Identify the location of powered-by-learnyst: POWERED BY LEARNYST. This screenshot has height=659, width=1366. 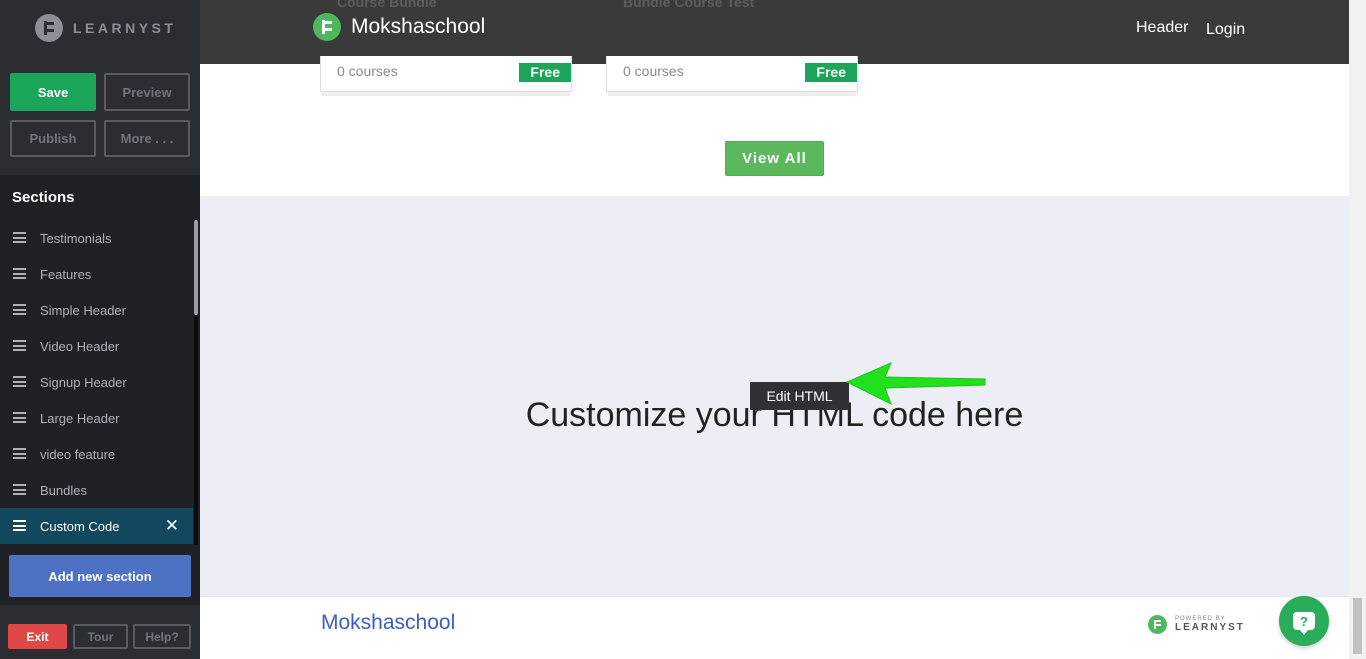
(1196, 624).